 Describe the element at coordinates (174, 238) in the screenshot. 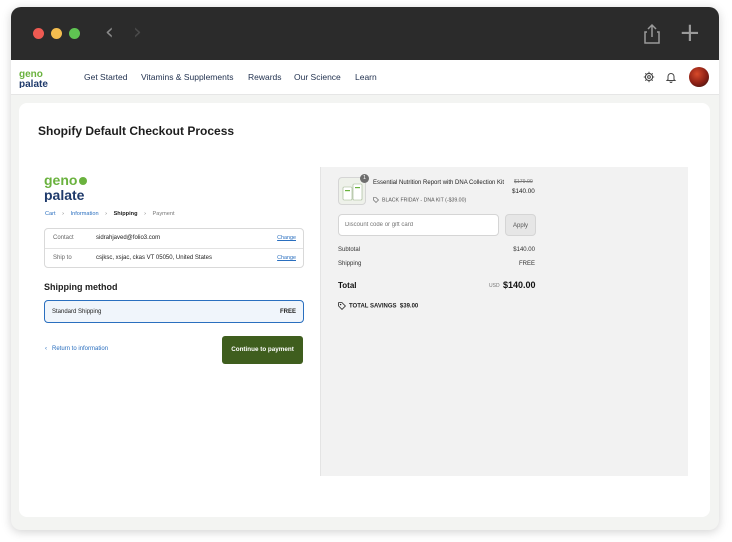

I see `contact-row: Contact sidrahjaved@folio3.com Change` at that location.